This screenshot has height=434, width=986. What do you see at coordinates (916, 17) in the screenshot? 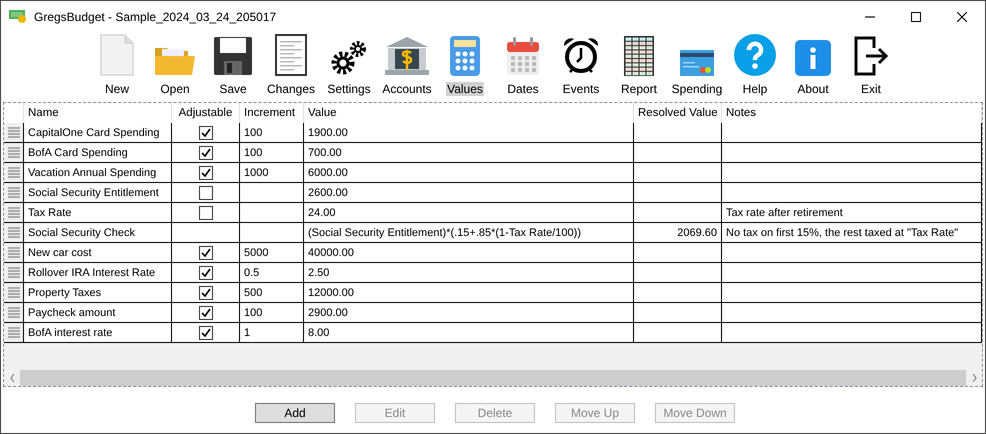
I see `maximize-icon` at bounding box center [916, 17].